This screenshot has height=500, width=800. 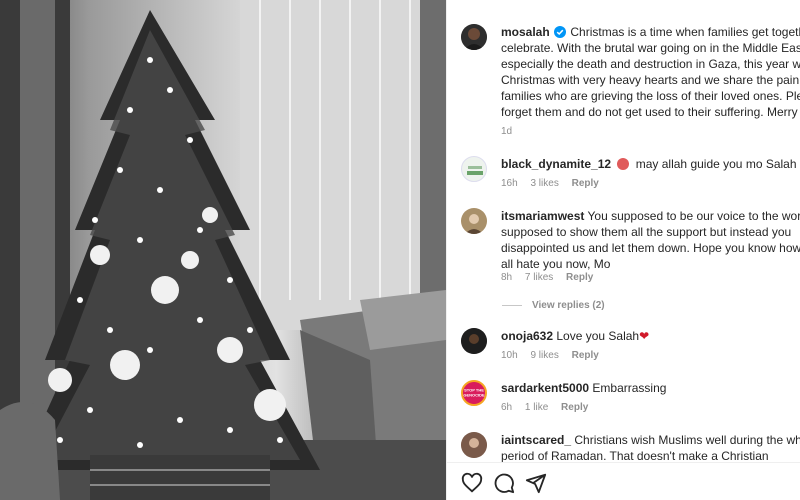 I want to click on face-emoji-icon, so click(x=623, y=164).